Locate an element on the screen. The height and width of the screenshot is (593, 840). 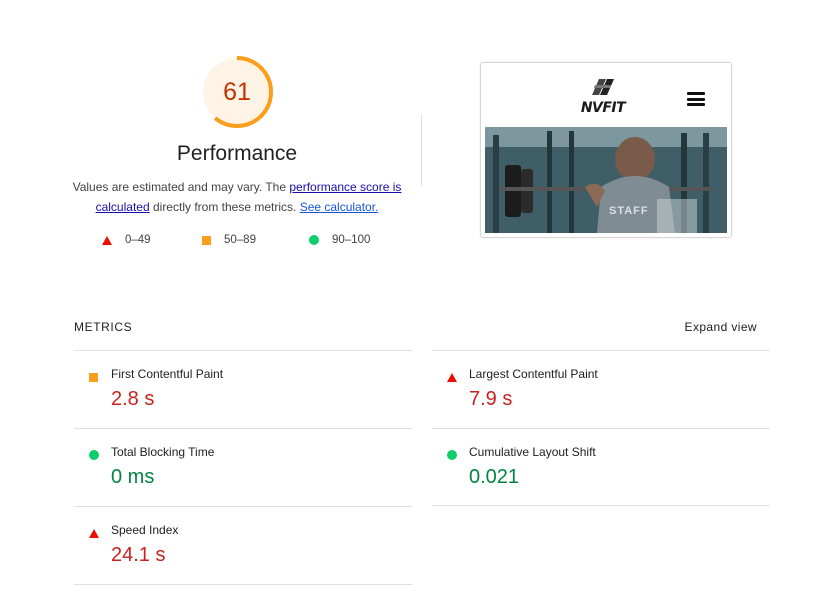
legend-average: 50–89 is located at coordinates (229, 240).